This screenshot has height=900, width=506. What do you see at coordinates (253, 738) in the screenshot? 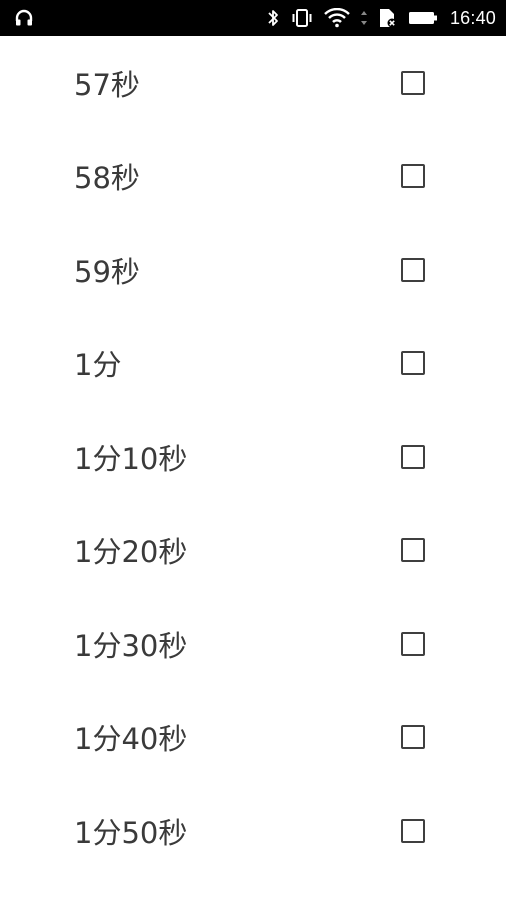
I see `list-item: 1分40秒` at bounding box center [253, 738].